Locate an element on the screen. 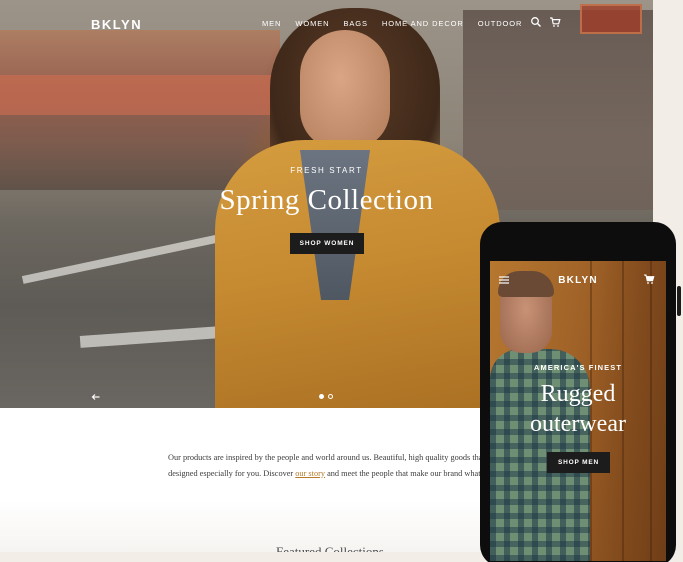 The image size is (683, 562). site-logo: BKLYN is located at coordinates (116, 24).